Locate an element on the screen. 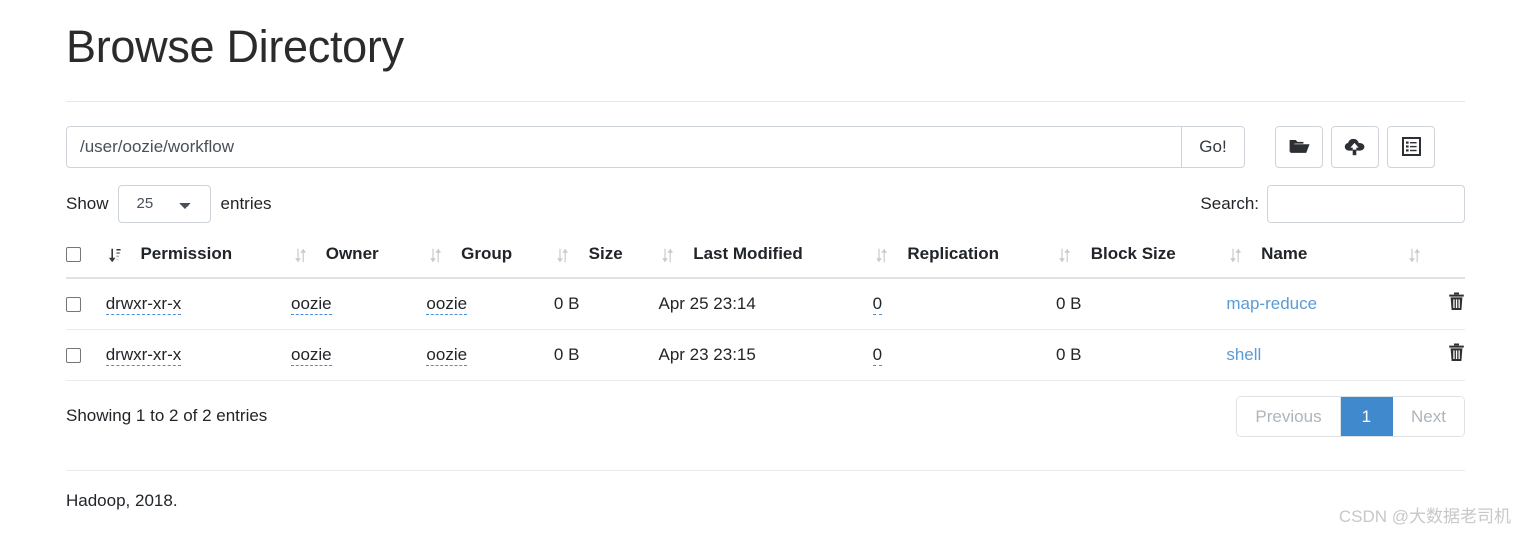 The image size is (1531, 535). pagination-page-1: 1 is located at coordinates (1367, 416).